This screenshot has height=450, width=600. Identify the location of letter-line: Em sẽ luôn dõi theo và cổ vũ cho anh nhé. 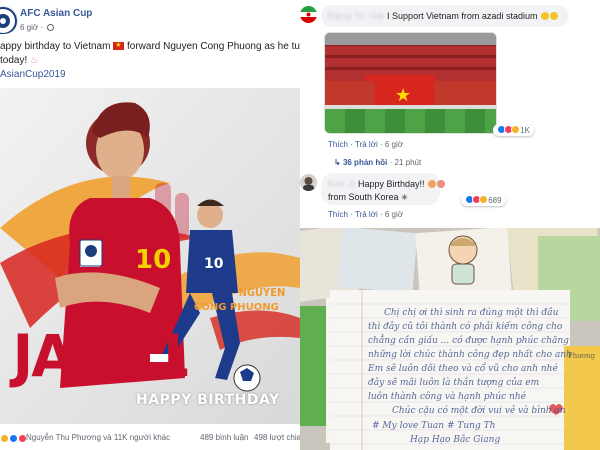
(463, 369).